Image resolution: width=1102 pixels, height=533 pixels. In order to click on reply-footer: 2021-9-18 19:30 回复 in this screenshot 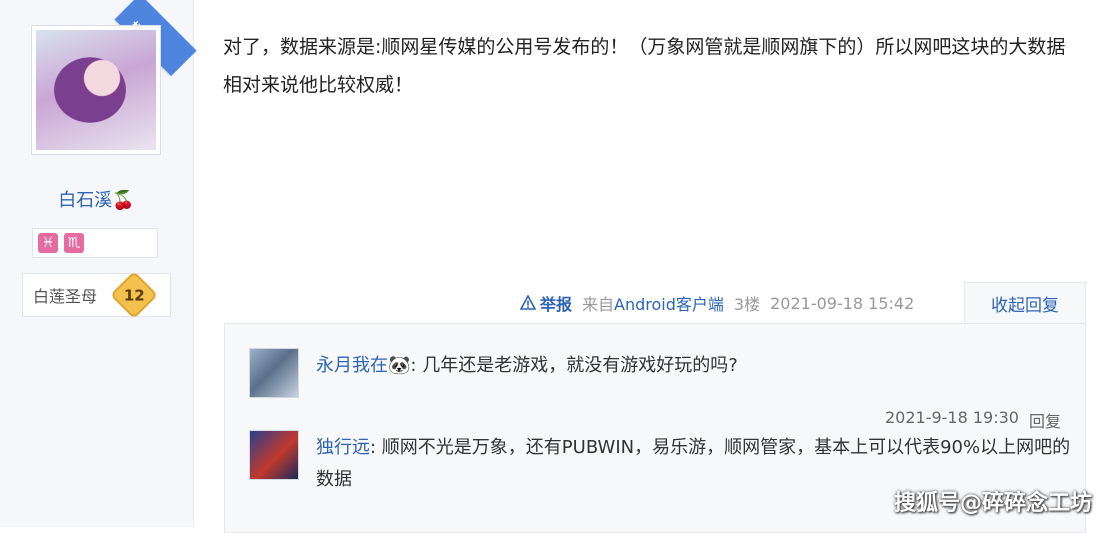, I will do `click(973, 420)`.